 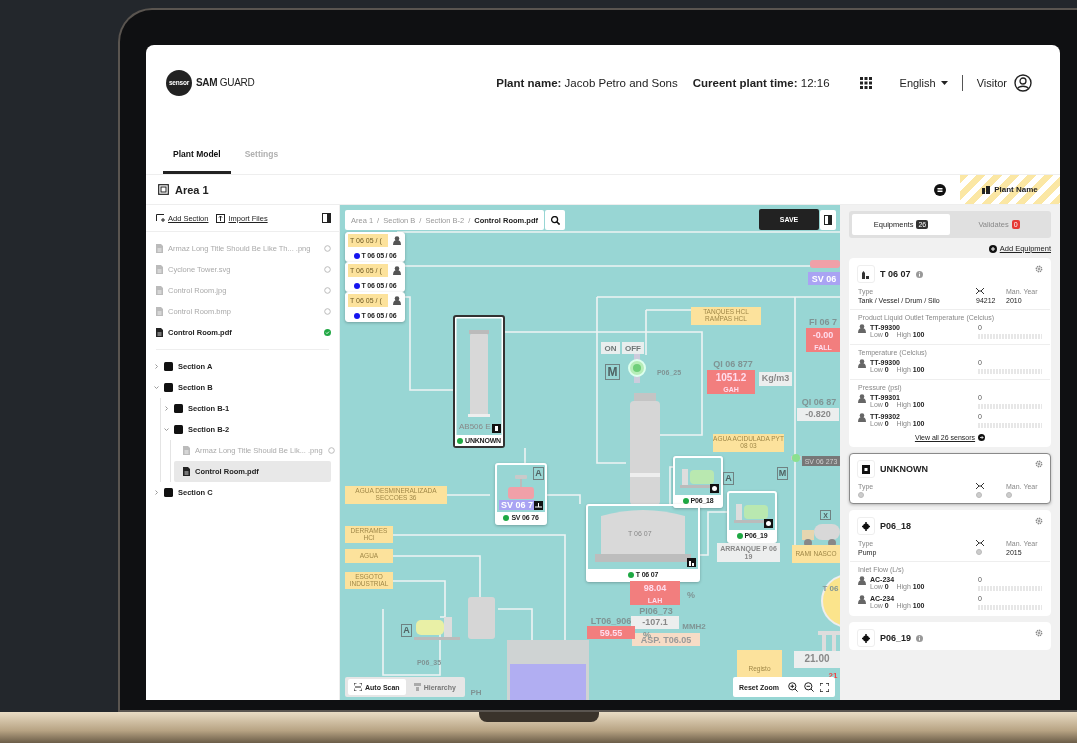 I want to click on diagram-label: PI06_73, so click(x=656, y=610).